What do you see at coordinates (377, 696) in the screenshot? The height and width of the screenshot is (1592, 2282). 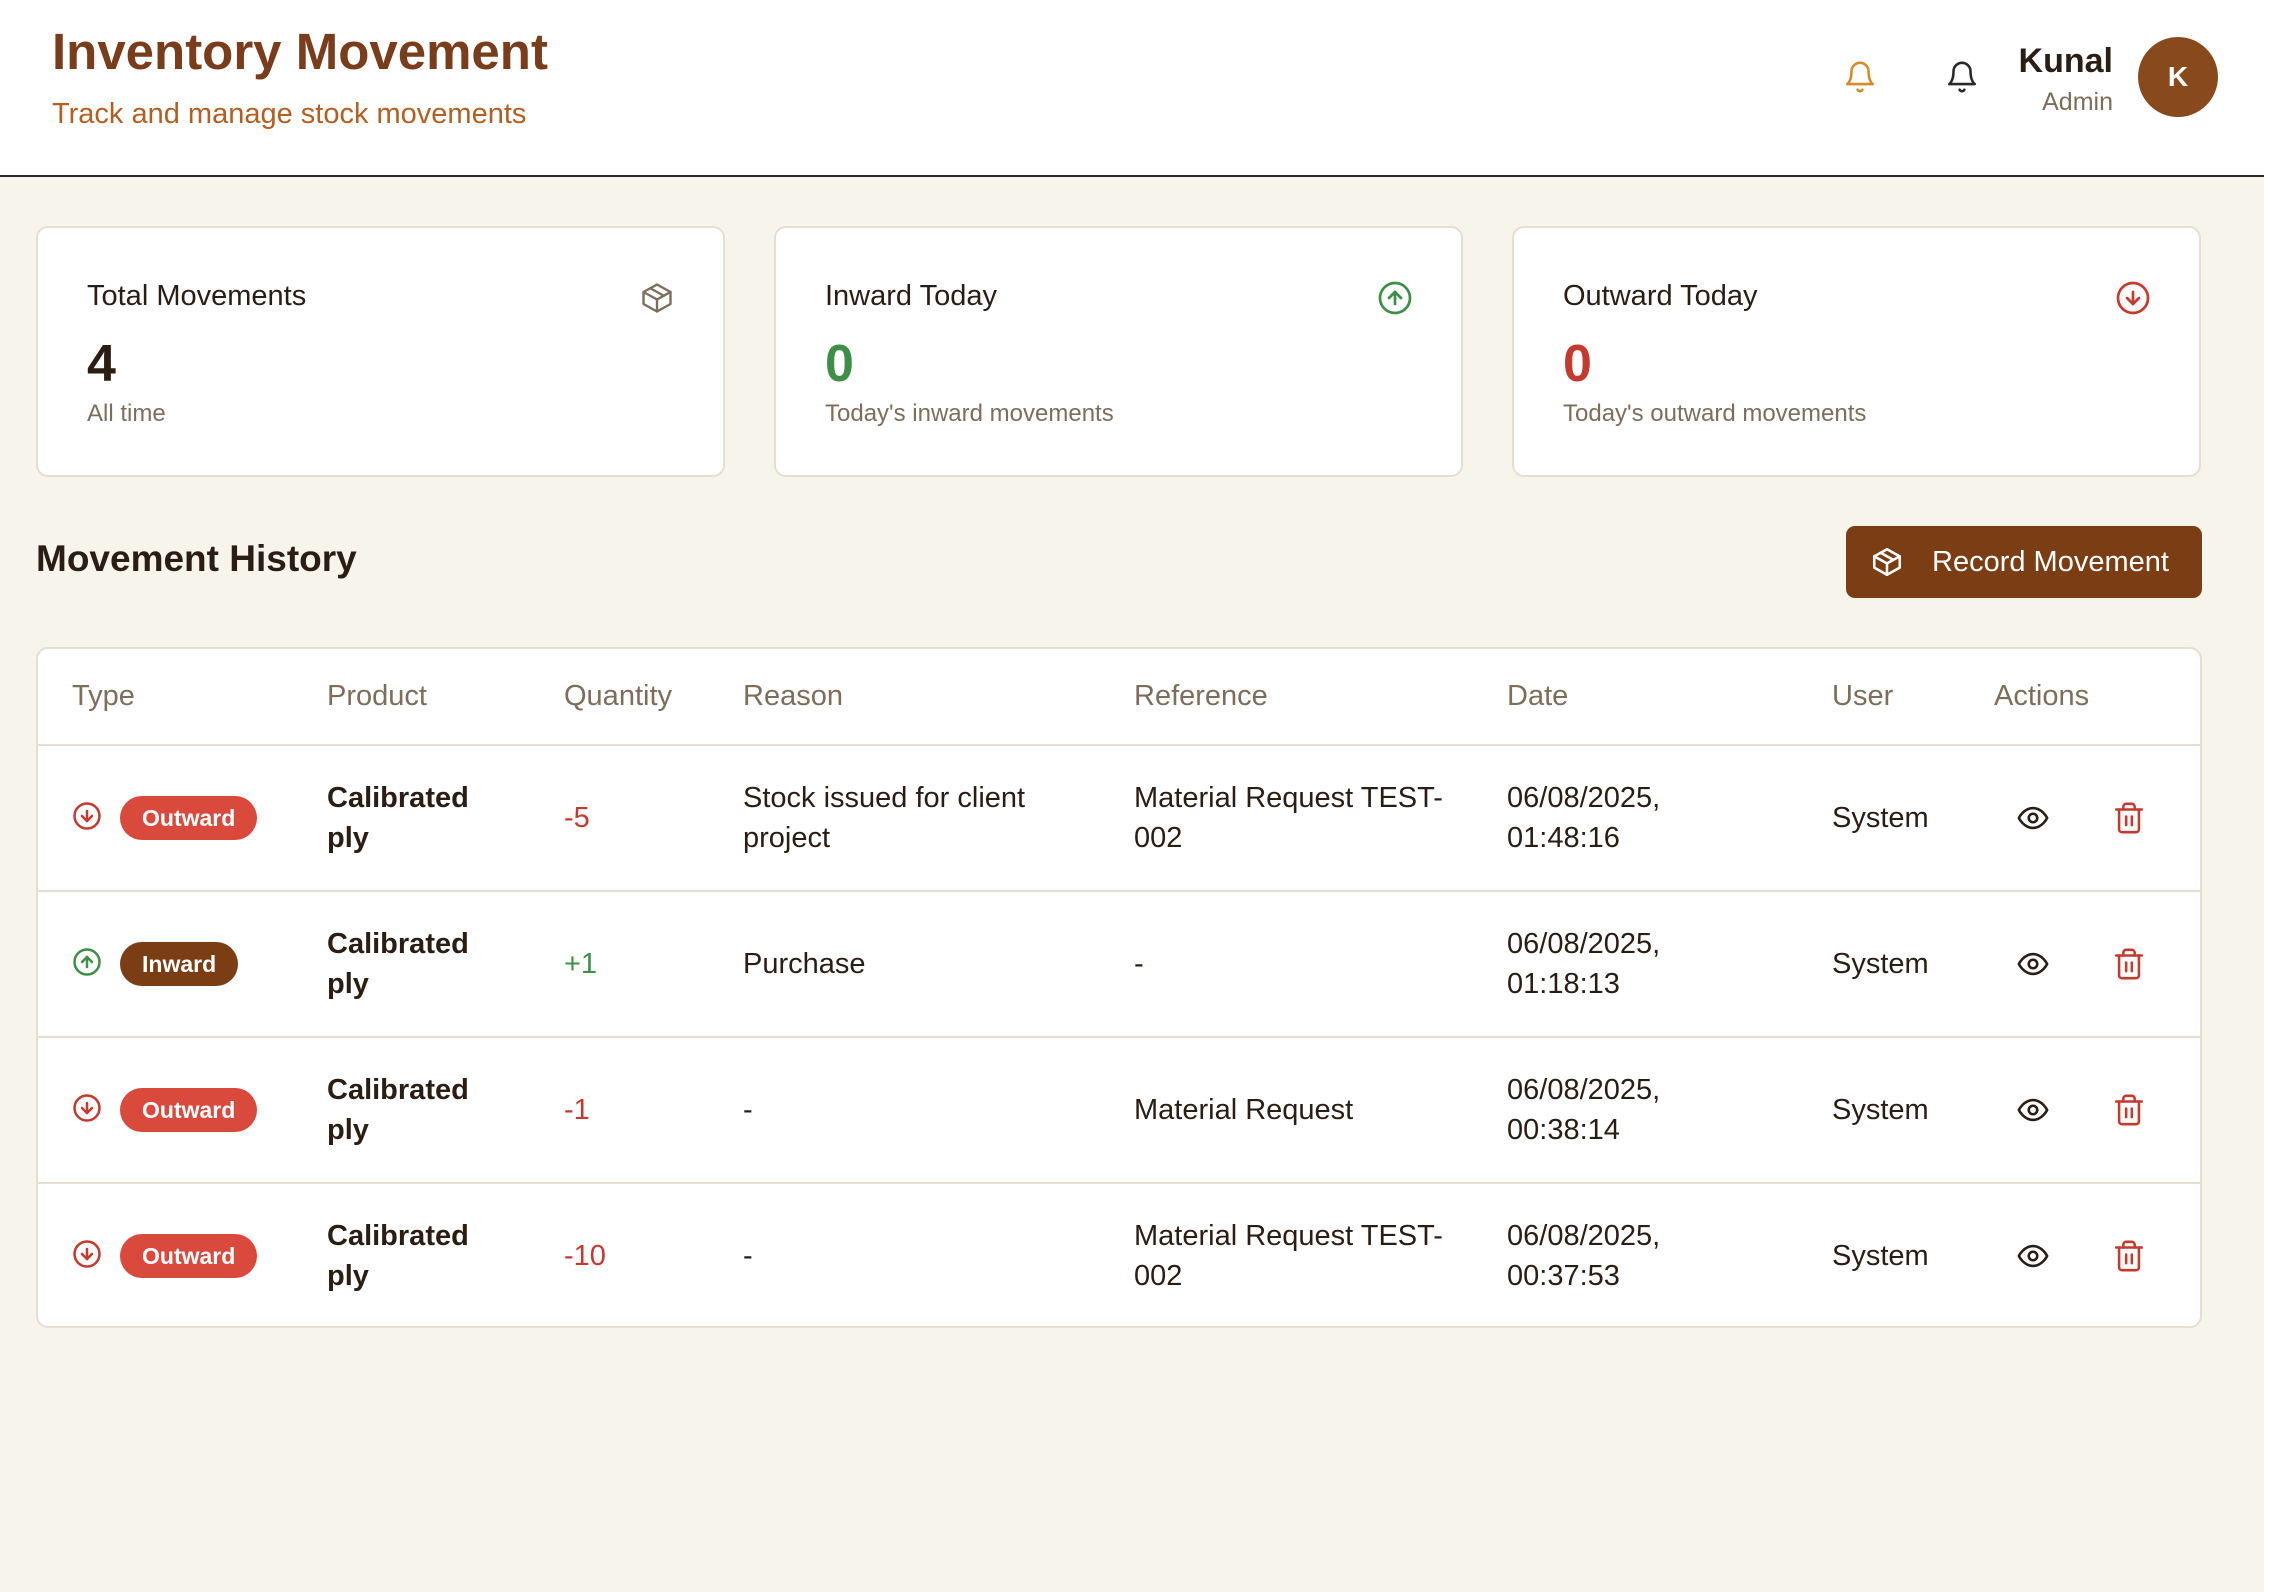 I see `column-header-product: Product` at bounding box center [377, 696].